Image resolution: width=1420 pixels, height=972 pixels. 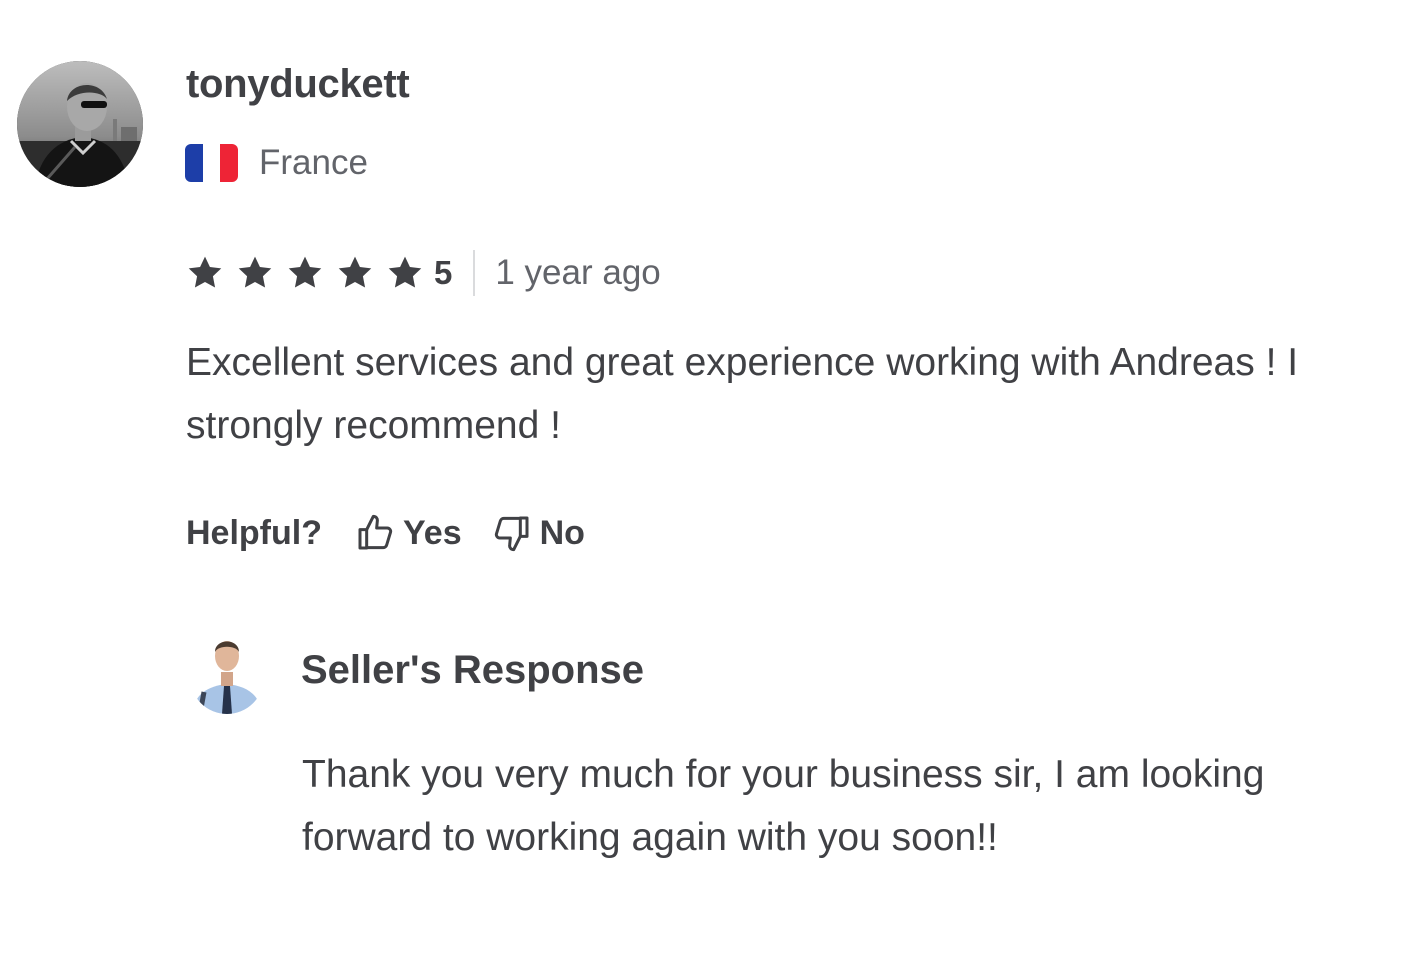 What do you see at coordinates (511, 534) in the screenshot?
I see `thumbs-down-icon` at bounding box center [511, 534].